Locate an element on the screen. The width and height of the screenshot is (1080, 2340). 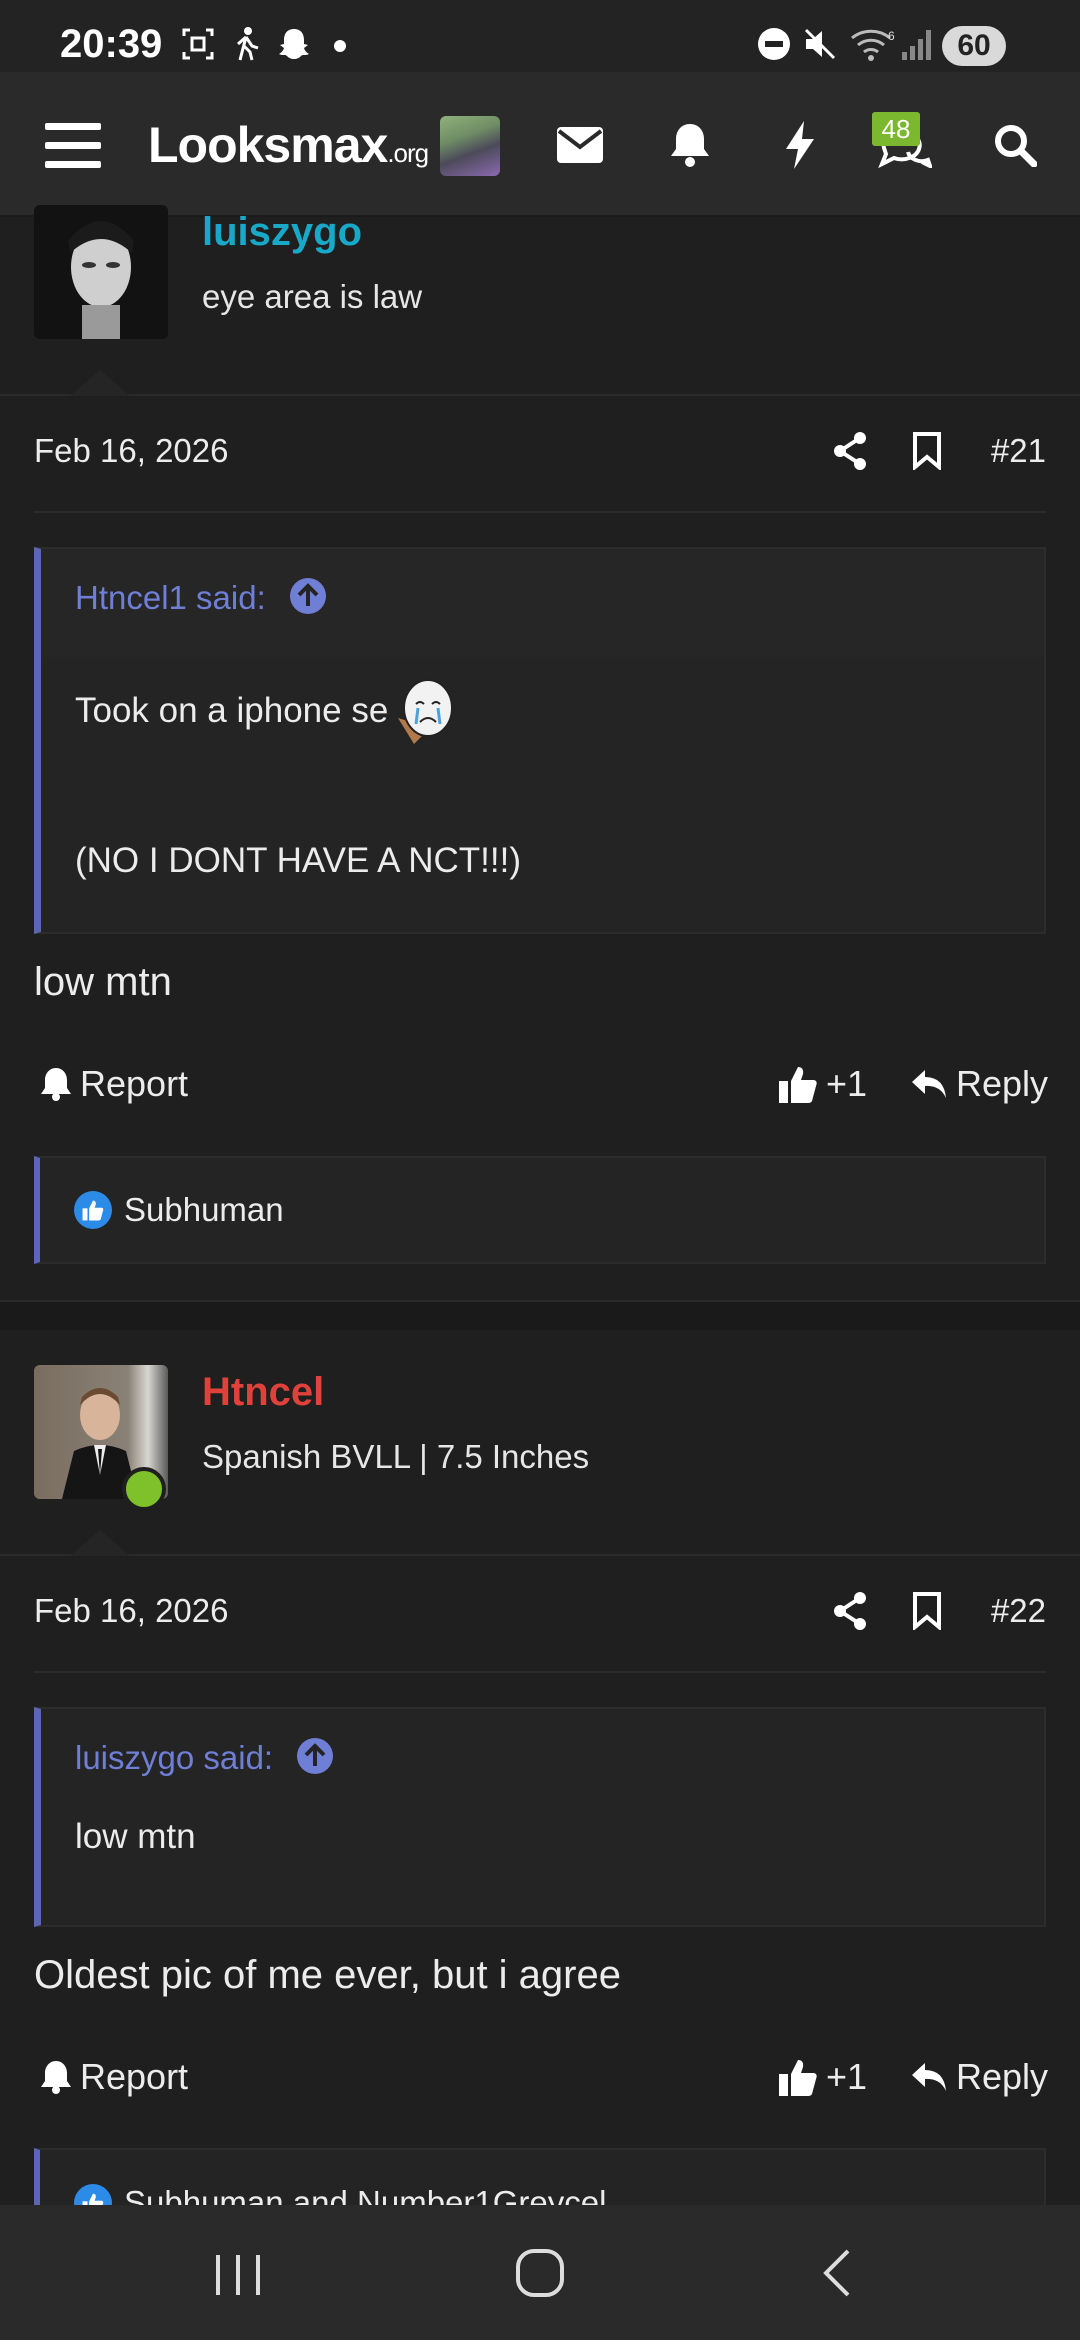
messages-count-badge: 48 is located at coordinates (896, 129).